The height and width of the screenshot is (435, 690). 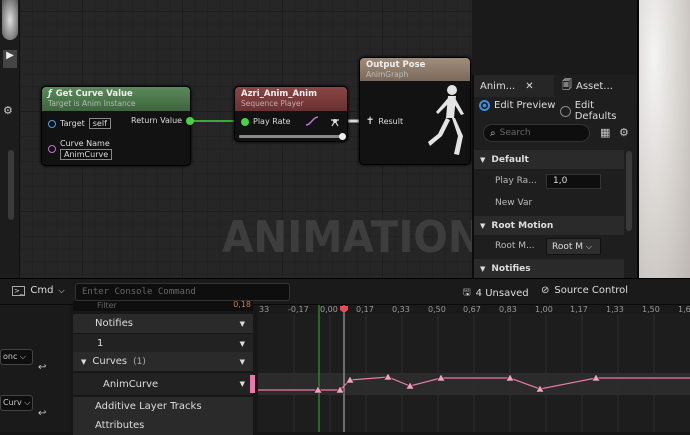 I want to click on radio-edit-preview: Edit Preview, so click(x=517, y=105).